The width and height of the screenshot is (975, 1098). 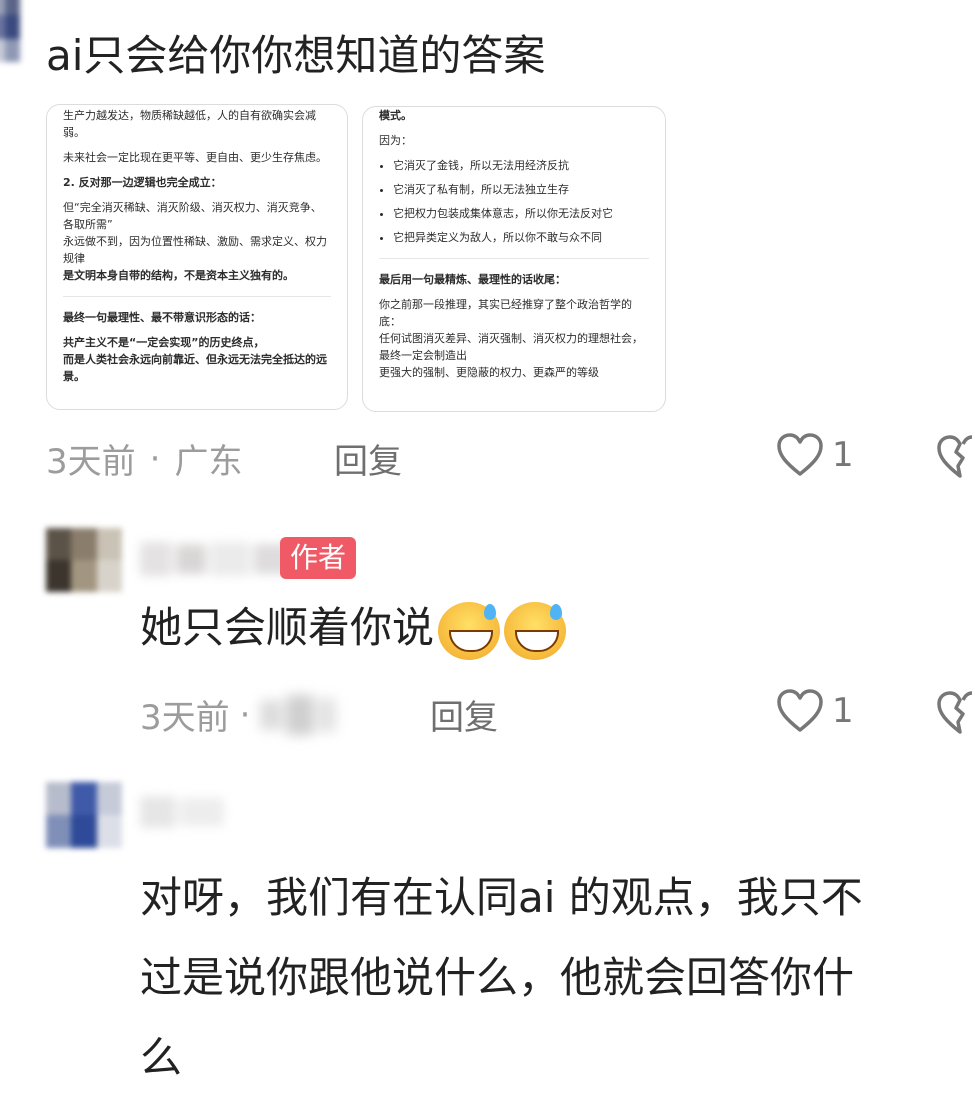 I want to click on image-text: 永远做不到，因为位置性稀缺、激励、需求定义、权力规律, so click(x=195, y=250).